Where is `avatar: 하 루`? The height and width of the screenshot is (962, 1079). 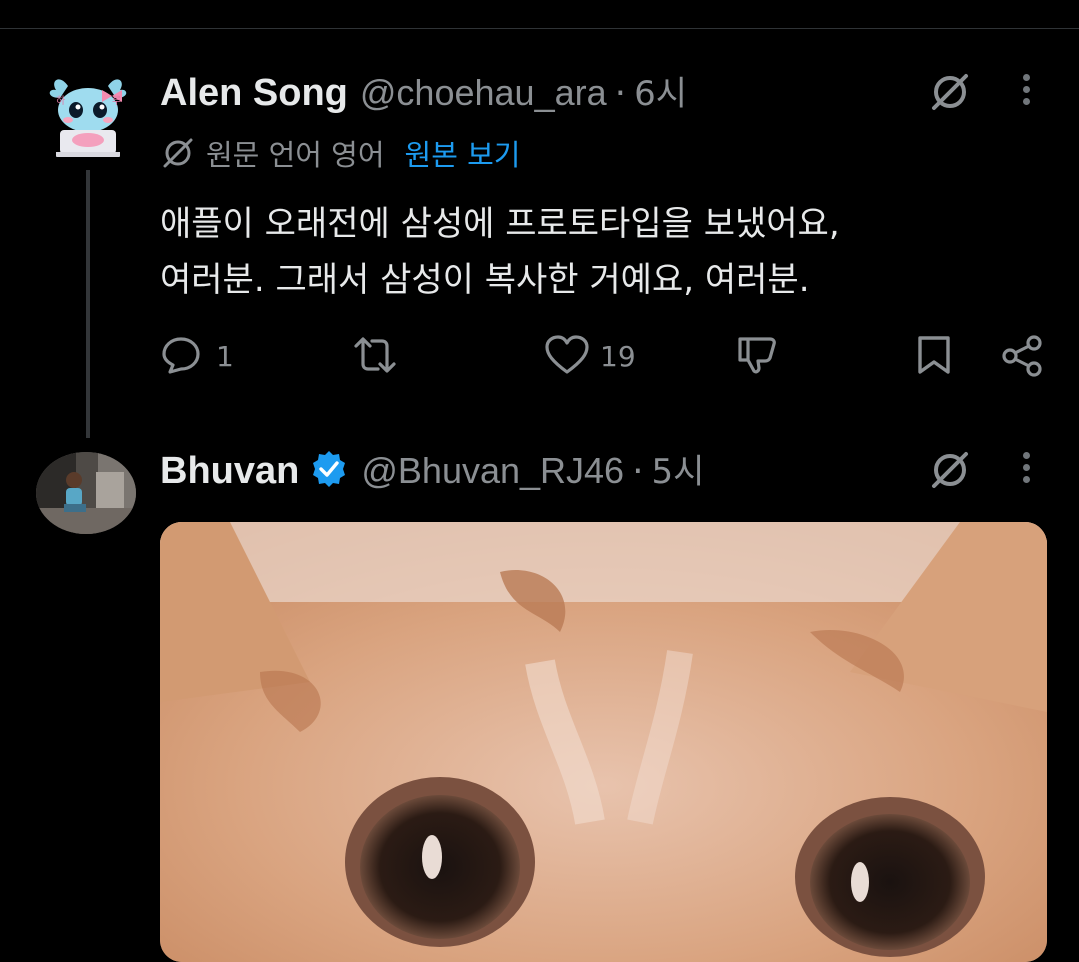
avatar: 하 루 is located at coordinates (88, 118).